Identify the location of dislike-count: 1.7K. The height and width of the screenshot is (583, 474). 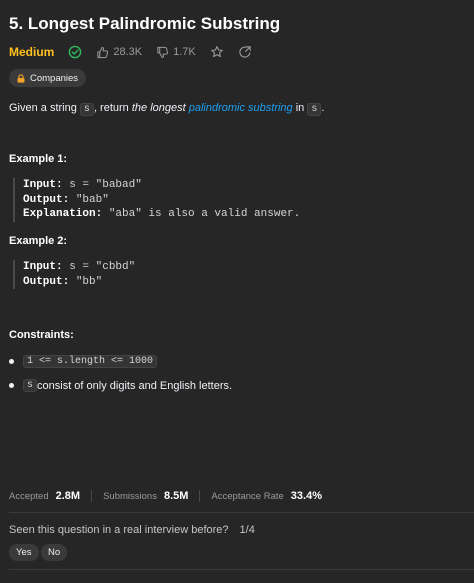
(184, 52).